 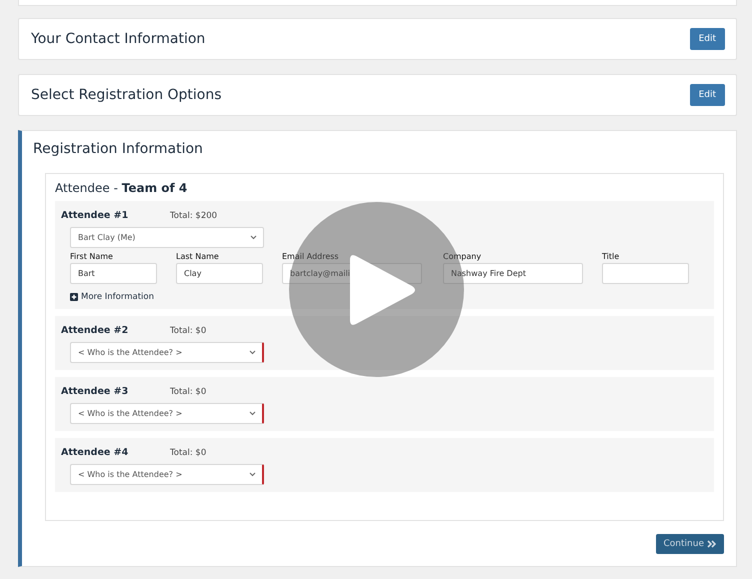 I want to click on attendee-total: Total: $200, so click(x=194, y=215).